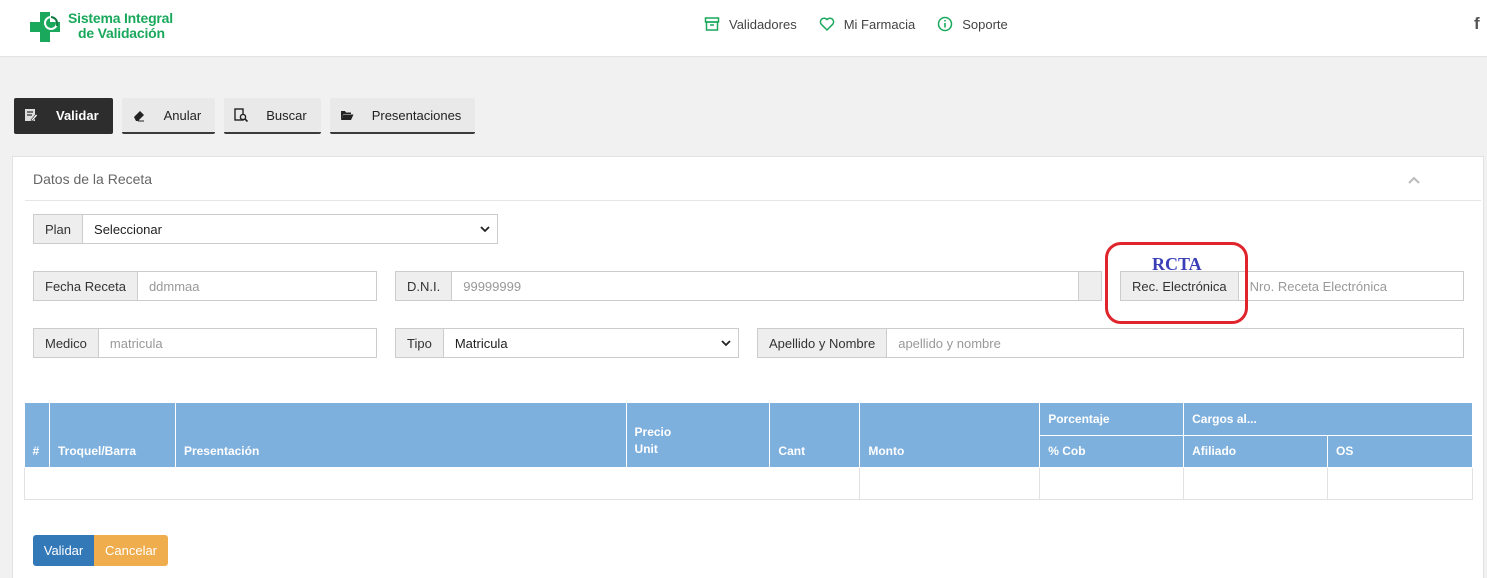 This screenshot has width=1487, height=578. I want to click on nav-validadores: Validadores, so click(750, 24).